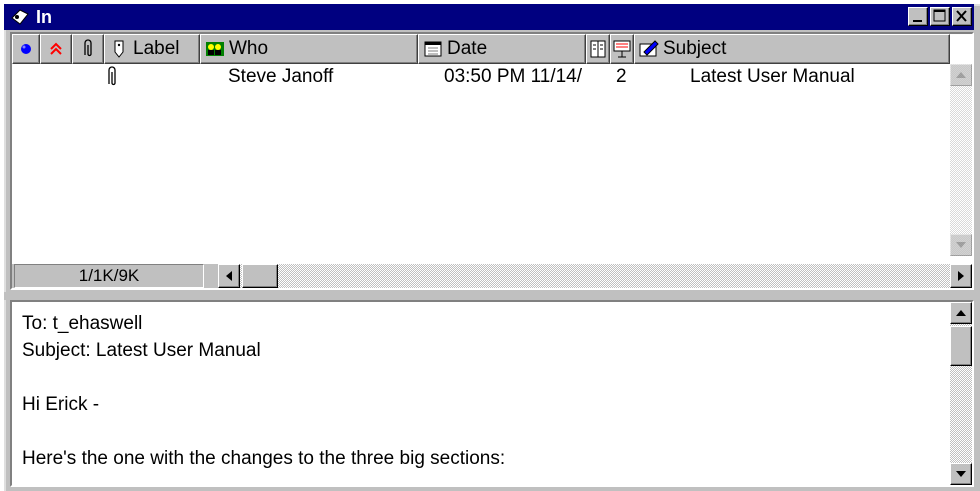 The image size is (980, 491). I want to click on priority-chevron-icon, so click(56, 48).